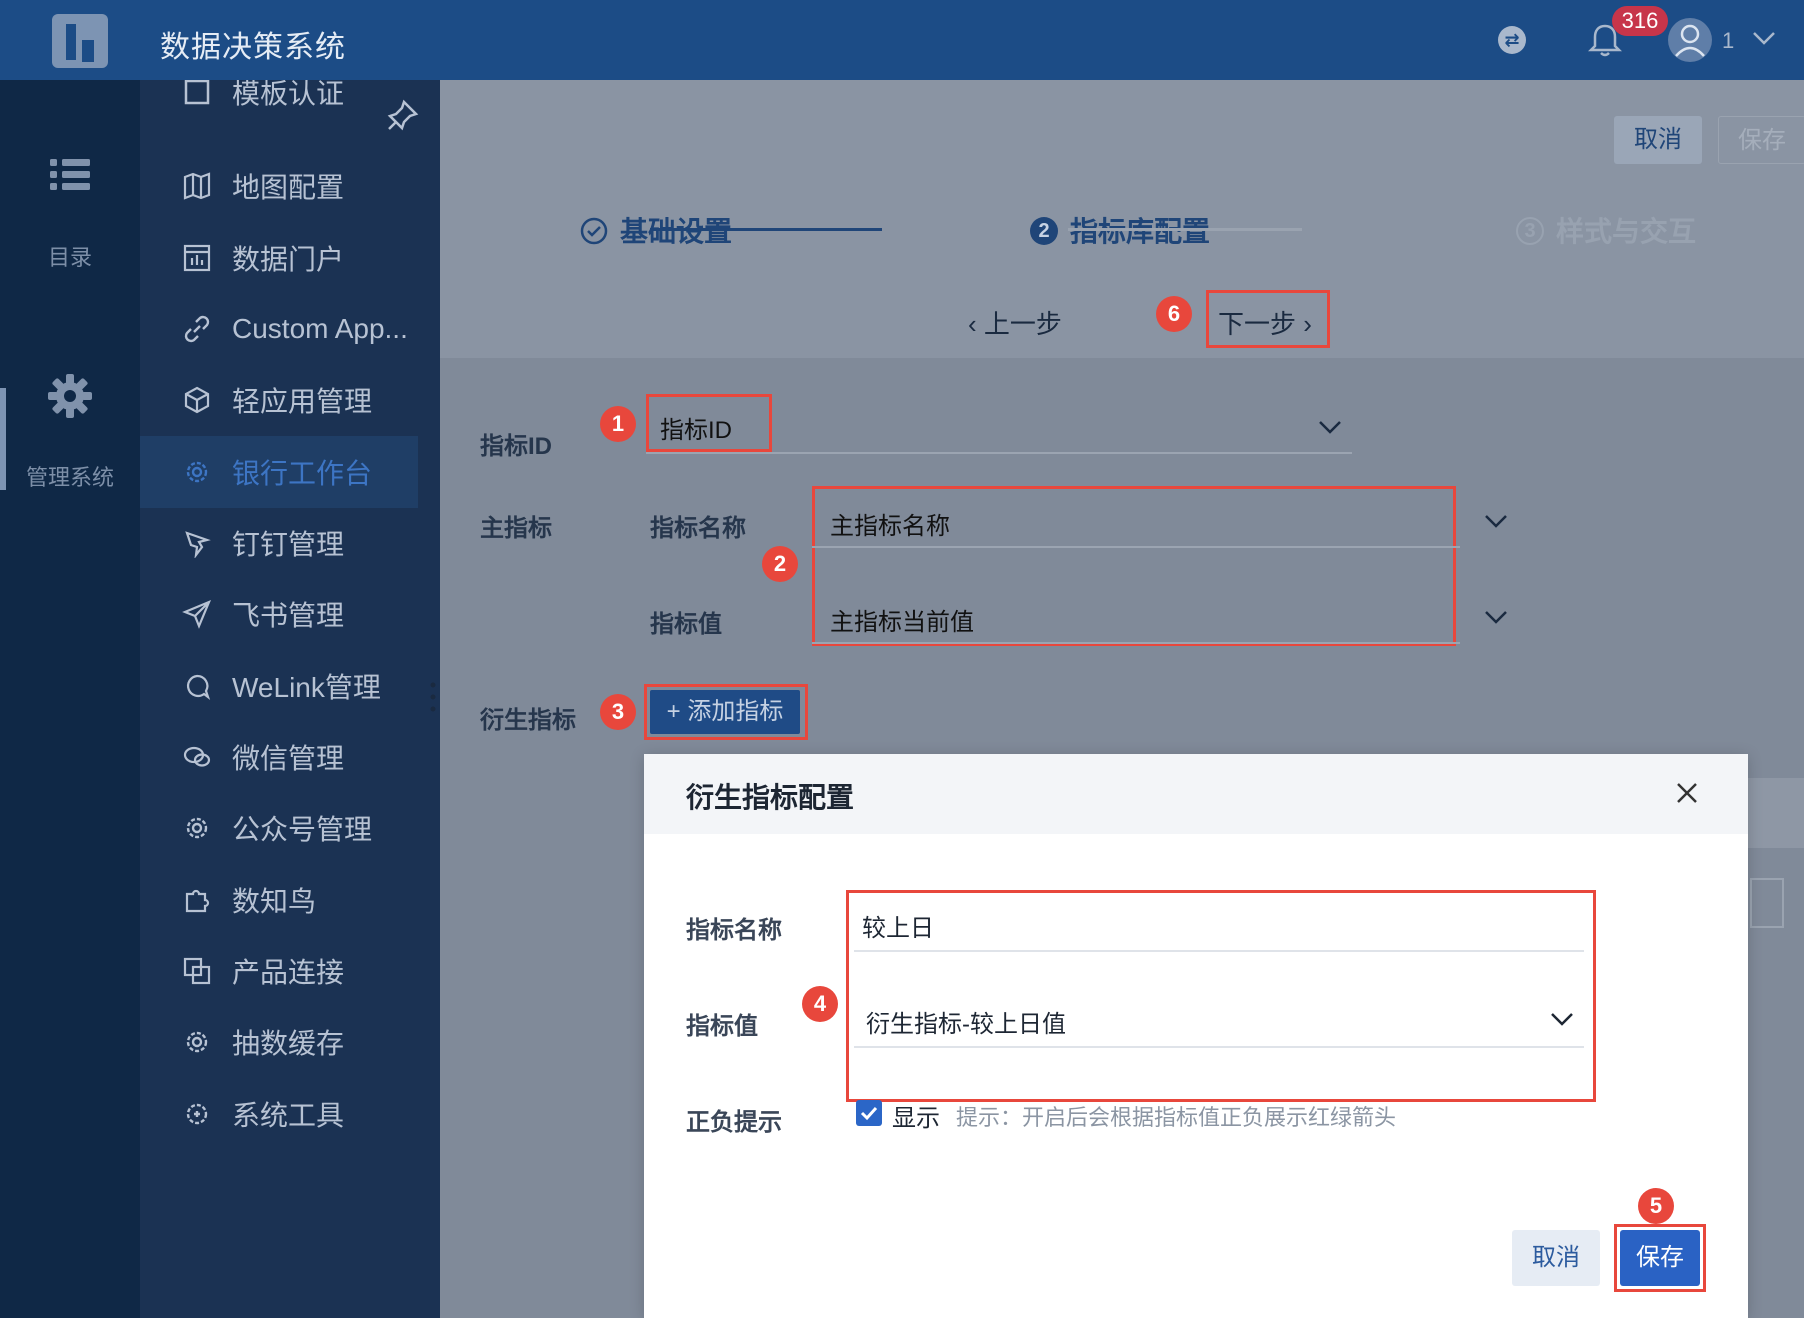  What do you see at coordinates (306, 687) in the screenshot?
I see `sidebar-item-label: WeLink管理` at bounding box center [306, 687].